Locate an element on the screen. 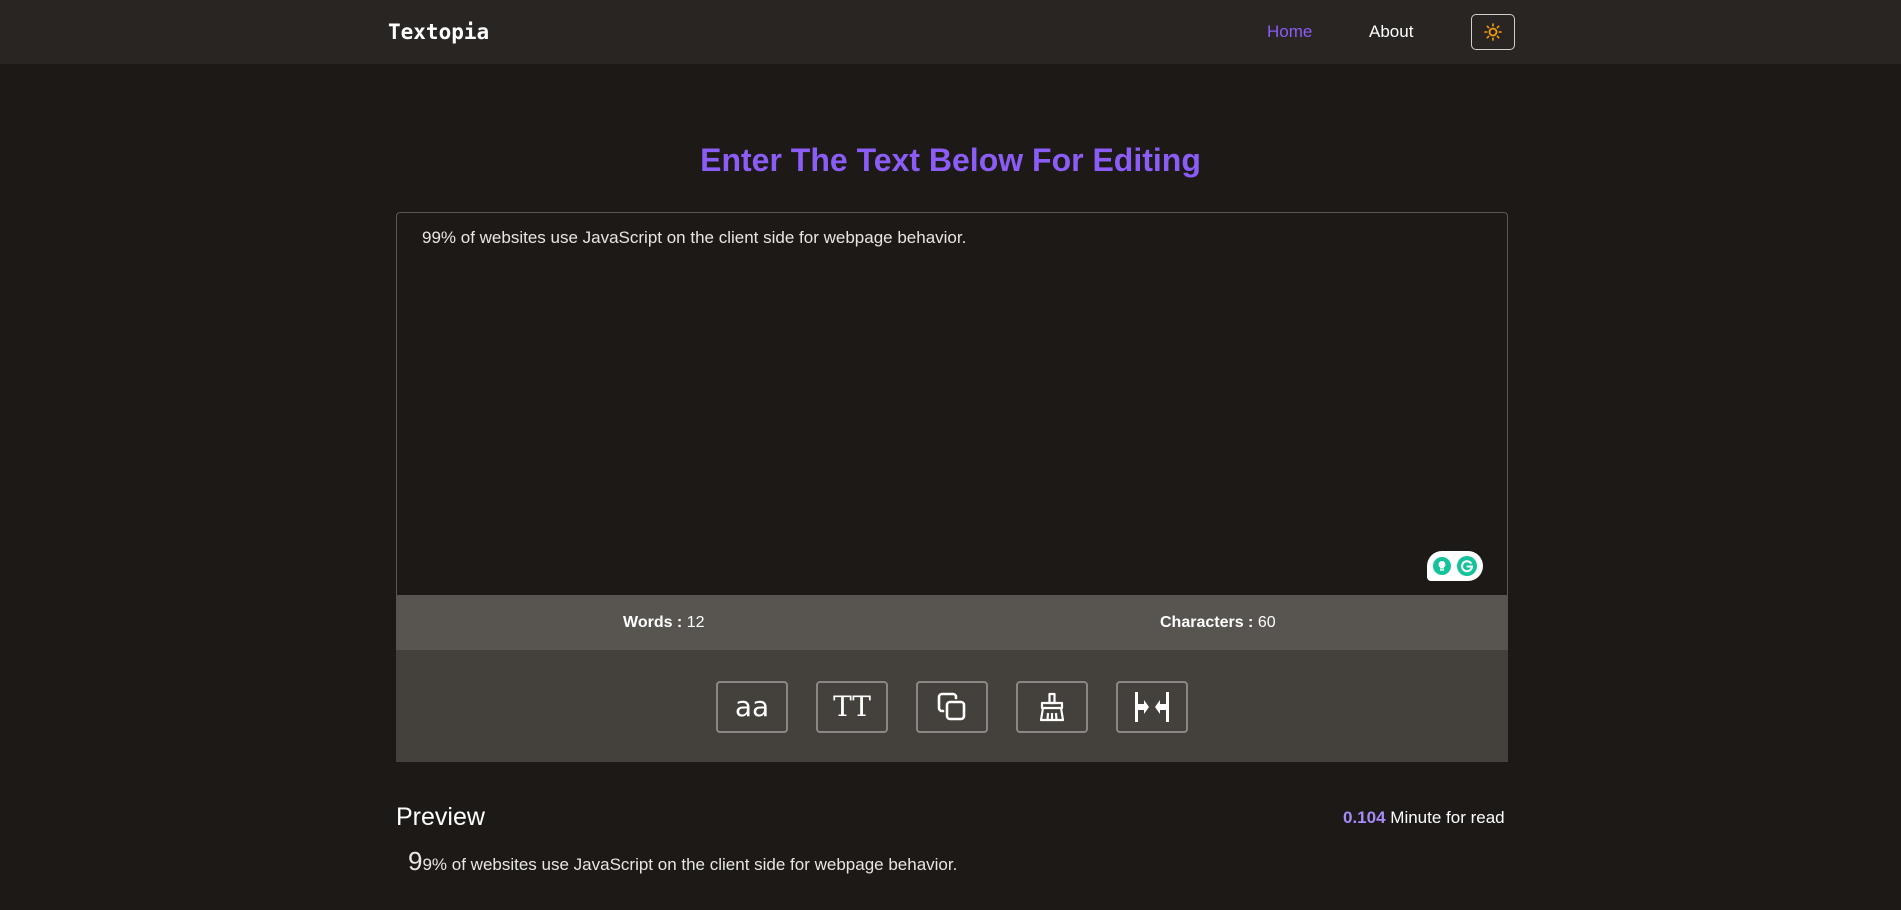  sun-icon is located at coordinates (1493, 32).